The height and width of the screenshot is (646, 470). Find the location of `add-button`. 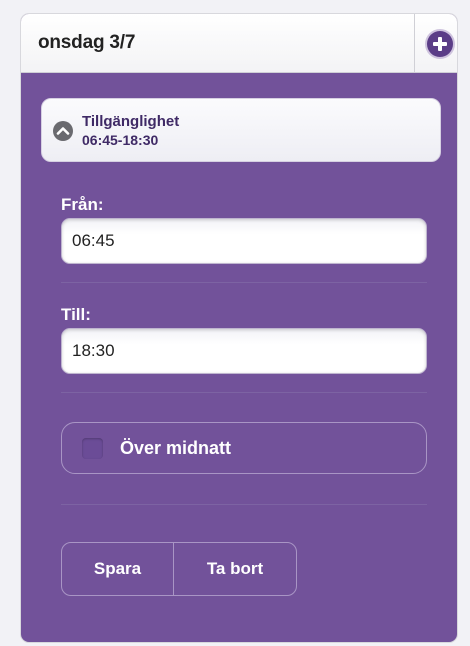

add-button is located at coordinates (440, 44).